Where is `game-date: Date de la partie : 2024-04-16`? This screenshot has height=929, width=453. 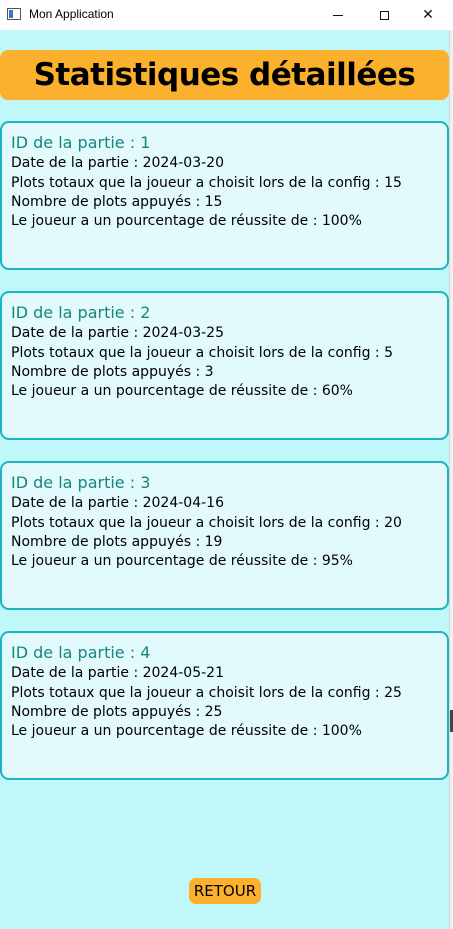
game-date: Date de la partie : 2024-04-16 is located at coordinates (117, 503).